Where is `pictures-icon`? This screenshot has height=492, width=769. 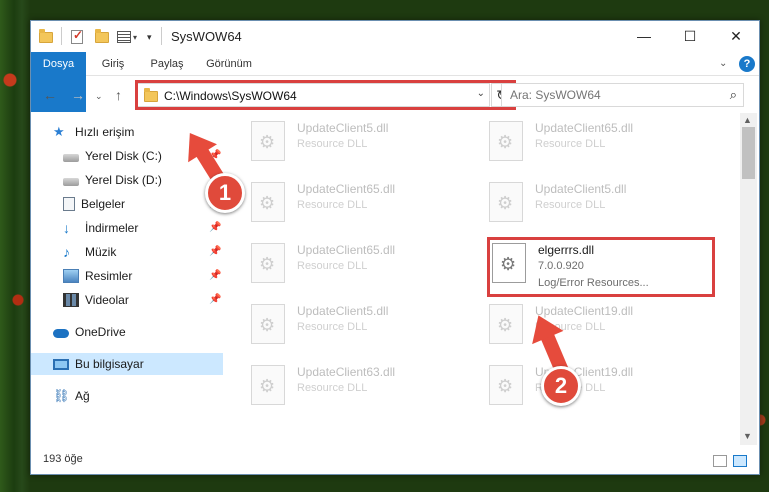 pictures-icon is located at coordinates (71, 276).